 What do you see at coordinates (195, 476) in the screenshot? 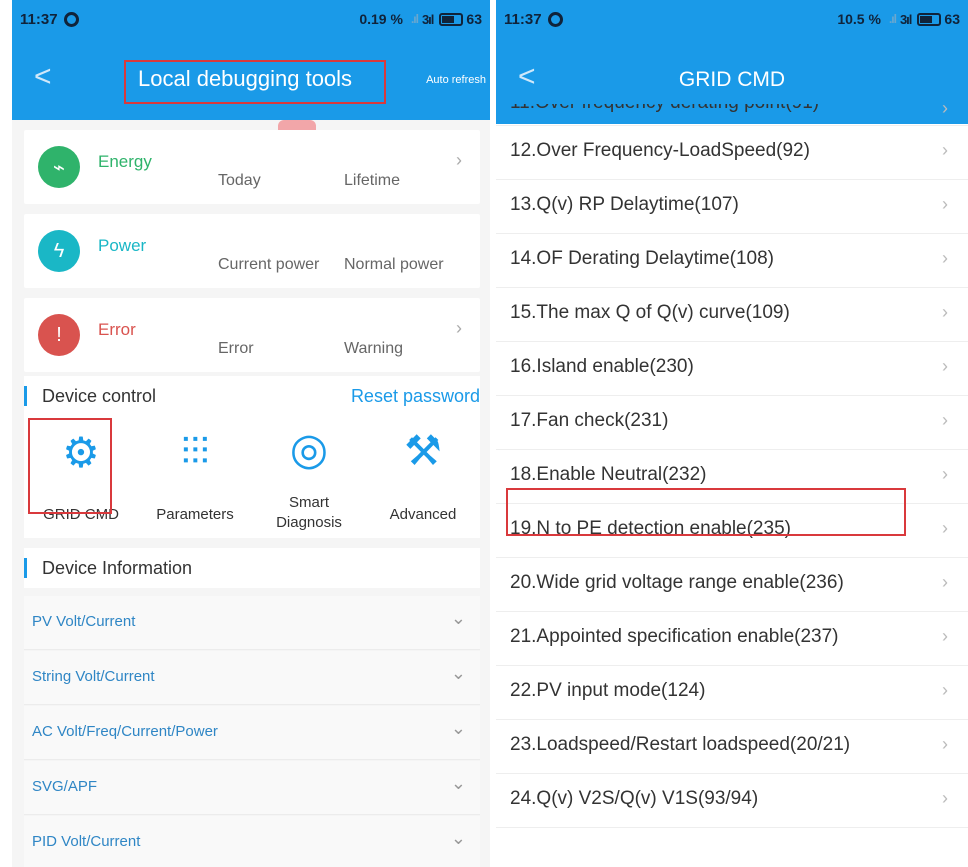
I see `parameters-button: ⫶⫶⫶ Parameters` at bounding box center [195, 476].